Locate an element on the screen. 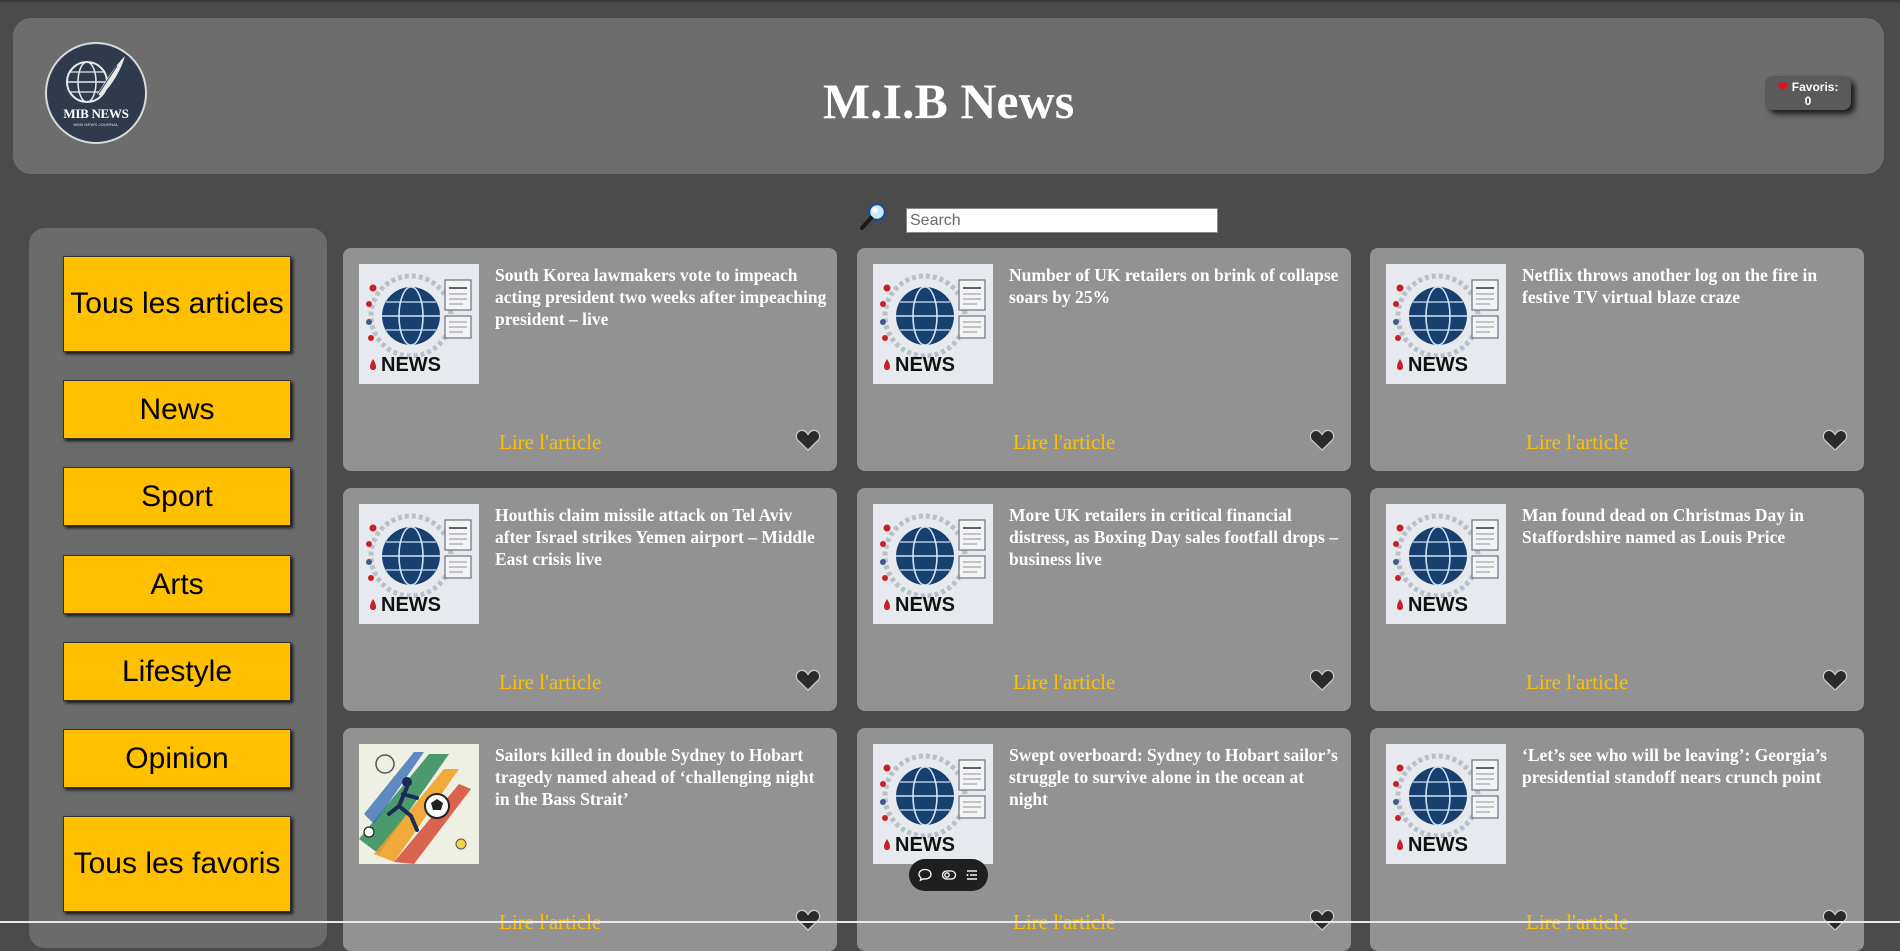 This screenshot has width=1900, height=951. article-thumbnail is located at coordinates (419, 804).